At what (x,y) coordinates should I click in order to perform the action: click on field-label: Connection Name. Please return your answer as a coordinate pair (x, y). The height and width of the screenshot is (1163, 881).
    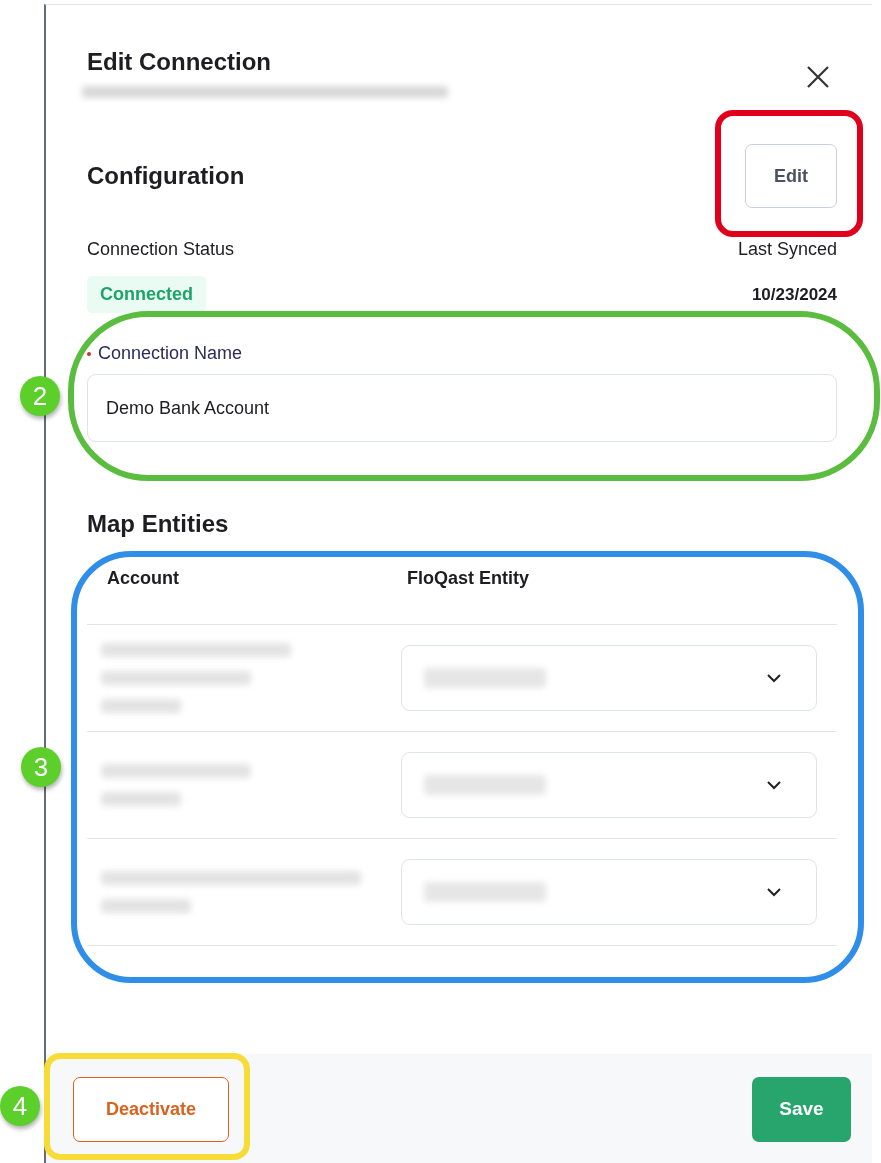
    Looking at the image, I should click on (170, 353).